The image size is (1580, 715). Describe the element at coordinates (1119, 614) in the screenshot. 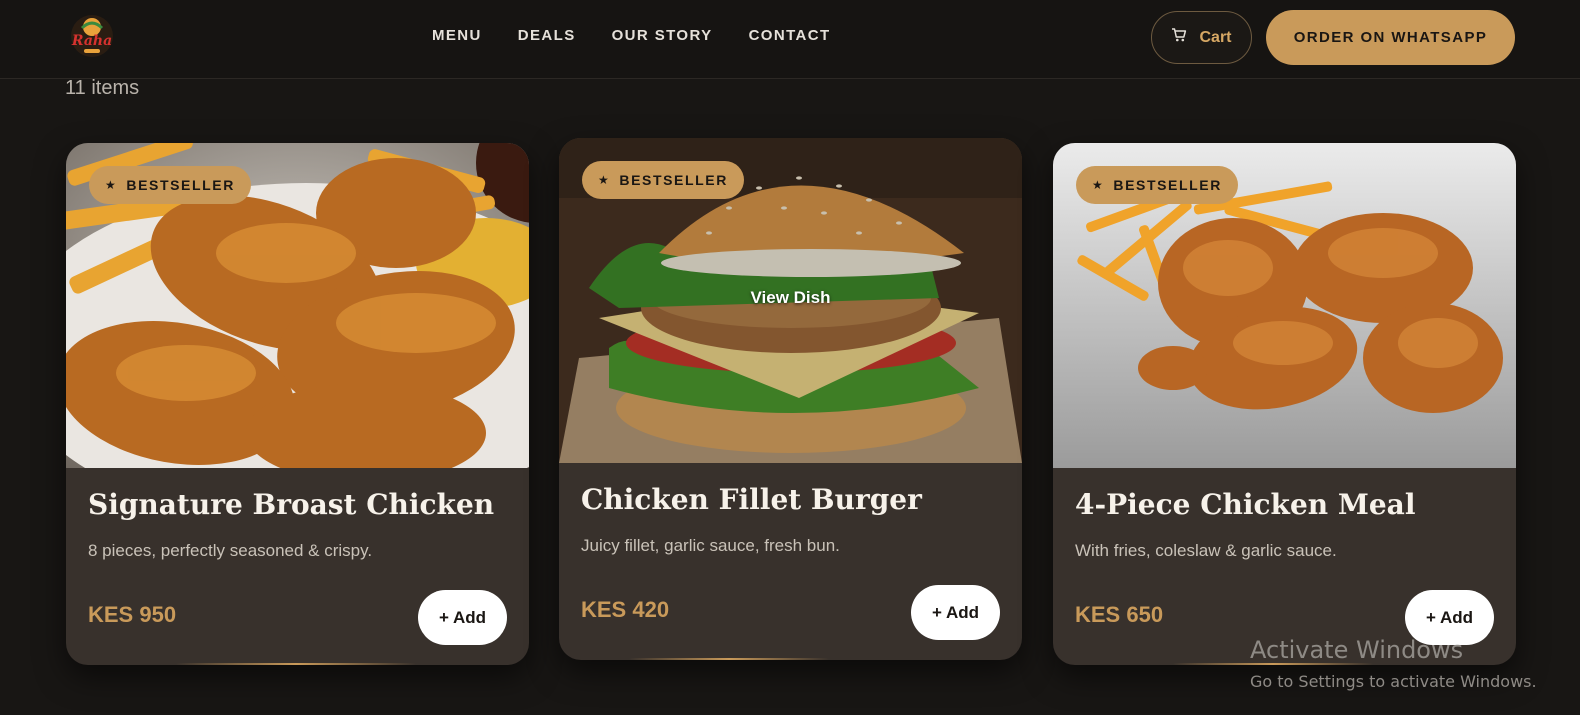

I see `dish-price: KES 650` at that location.